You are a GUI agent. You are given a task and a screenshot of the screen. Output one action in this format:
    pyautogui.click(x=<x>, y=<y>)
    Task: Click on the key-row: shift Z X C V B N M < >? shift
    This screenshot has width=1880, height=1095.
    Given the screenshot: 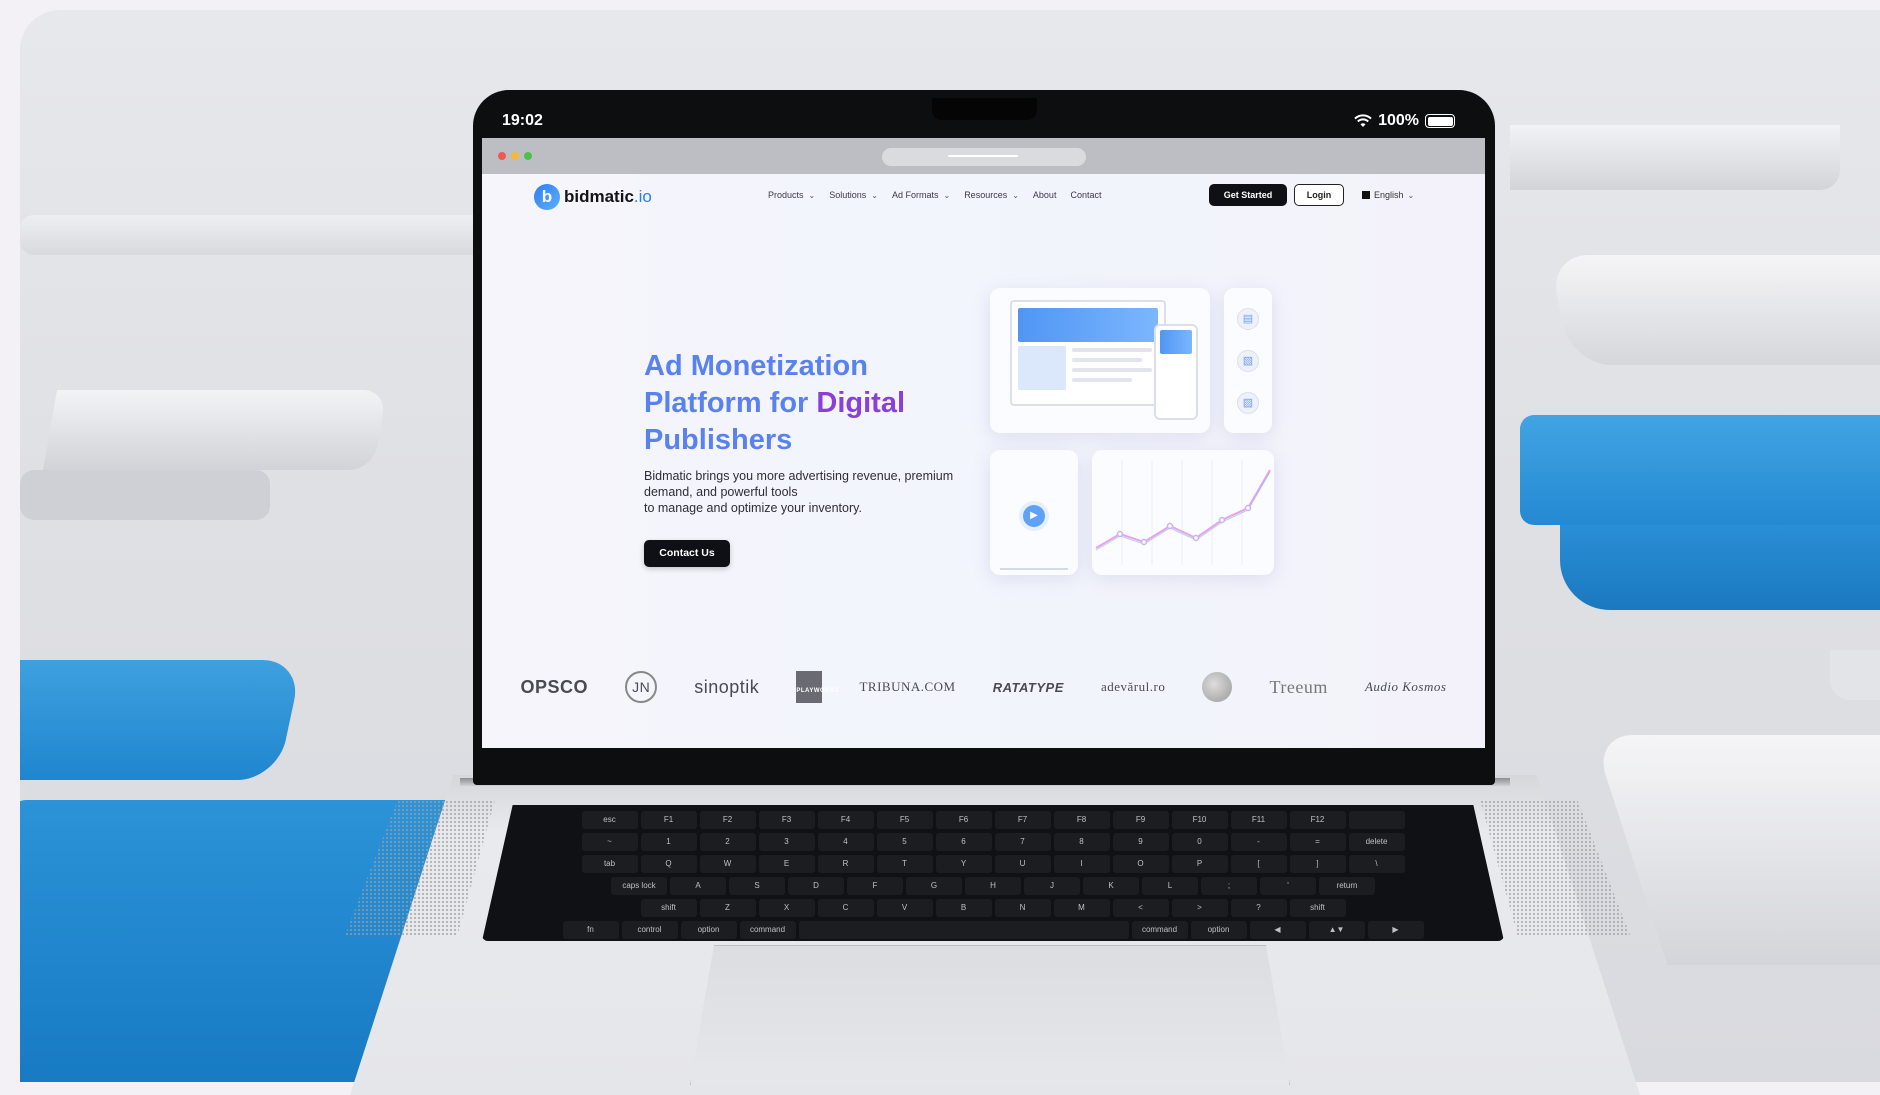 What is the action you would take?
    pyautogui.click(x=993, y=908)
    